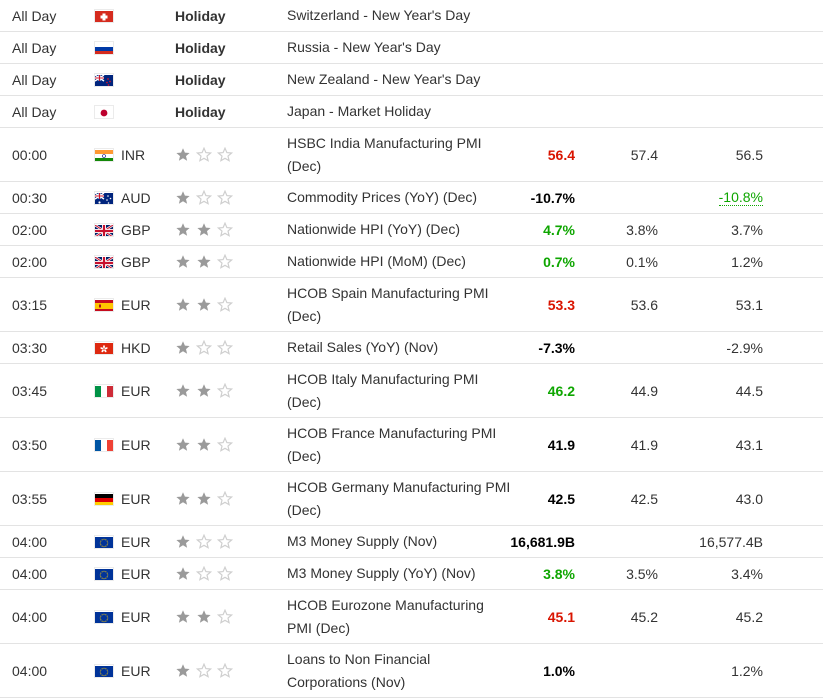 This screenshot has width=823, height=698. I want to click on event-name-link: Nationwide HPI (MoM) (Dec), so click(399, 261).